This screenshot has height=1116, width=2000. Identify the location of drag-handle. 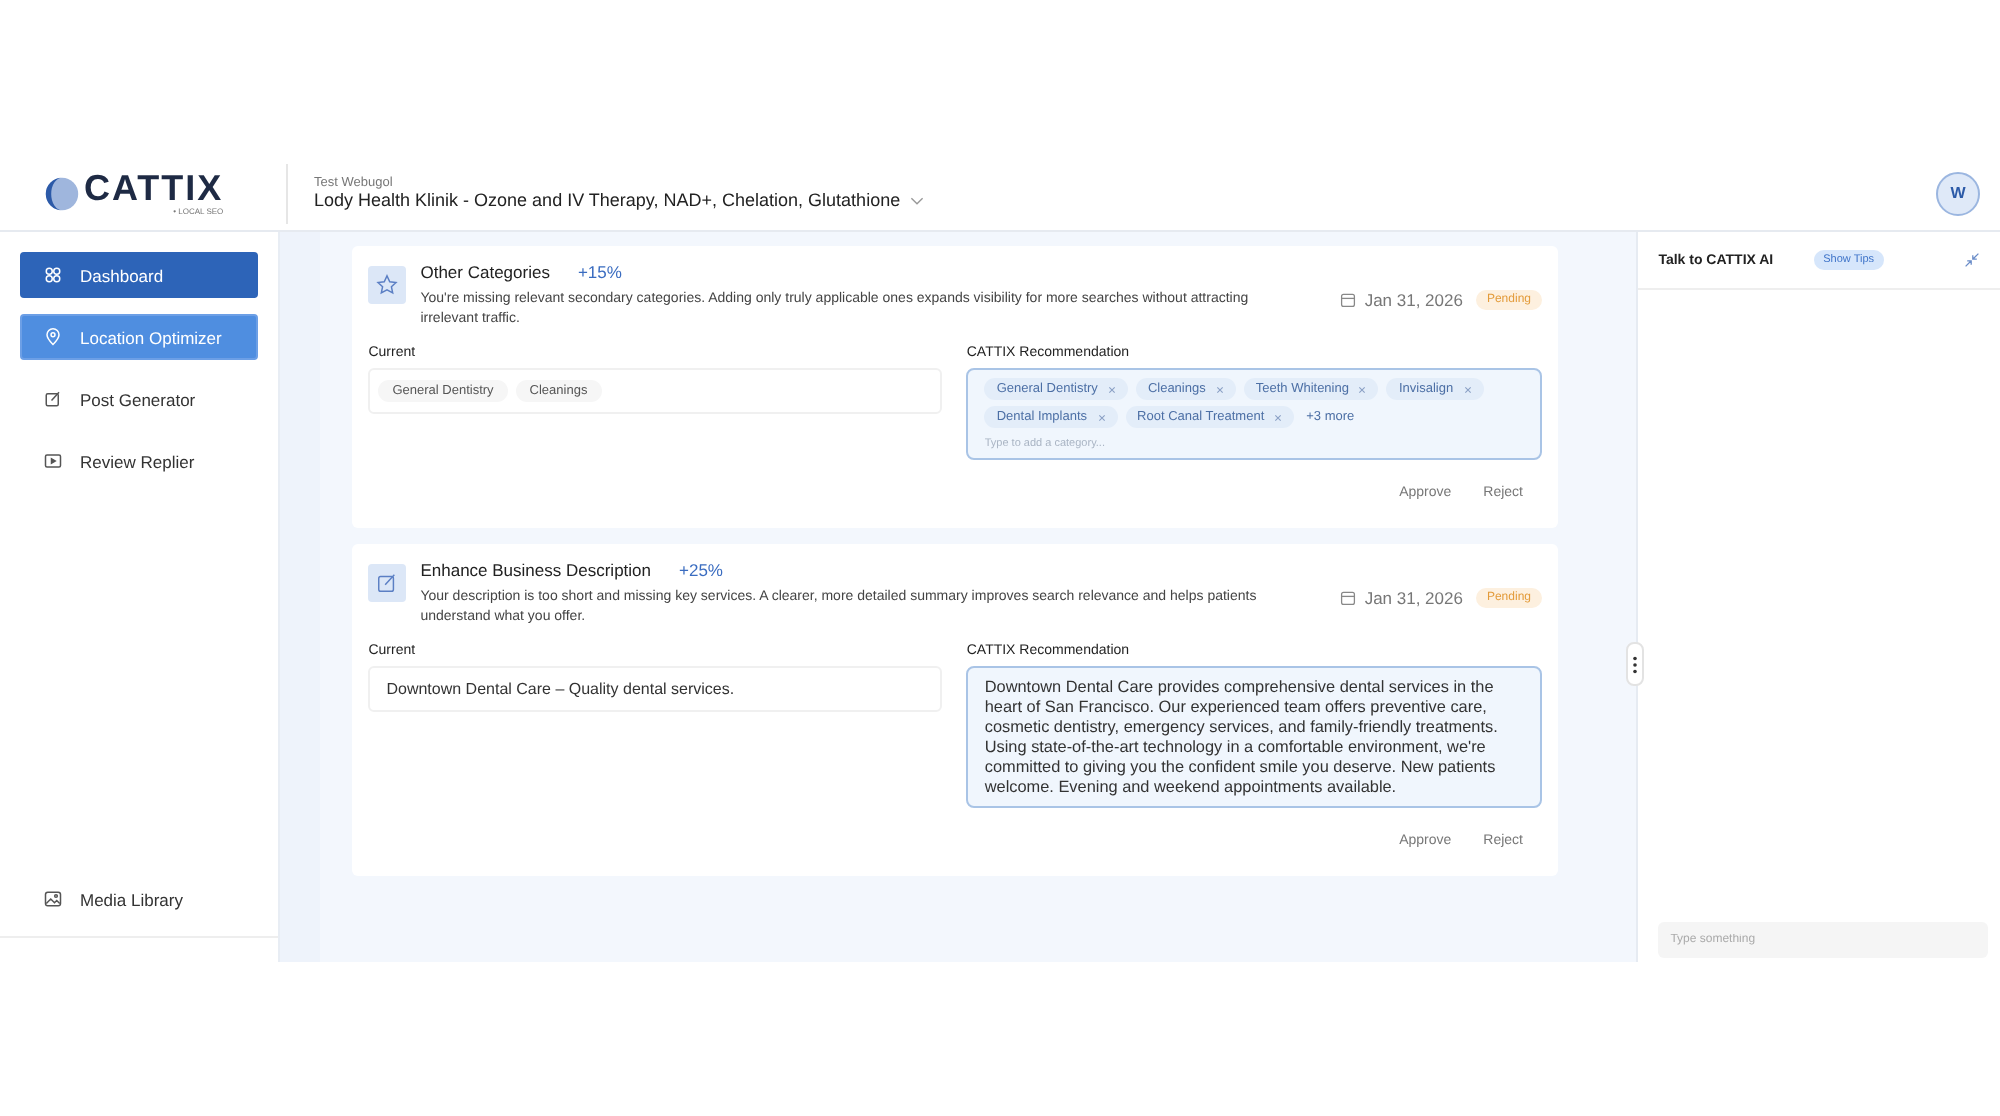
(1635, 664).